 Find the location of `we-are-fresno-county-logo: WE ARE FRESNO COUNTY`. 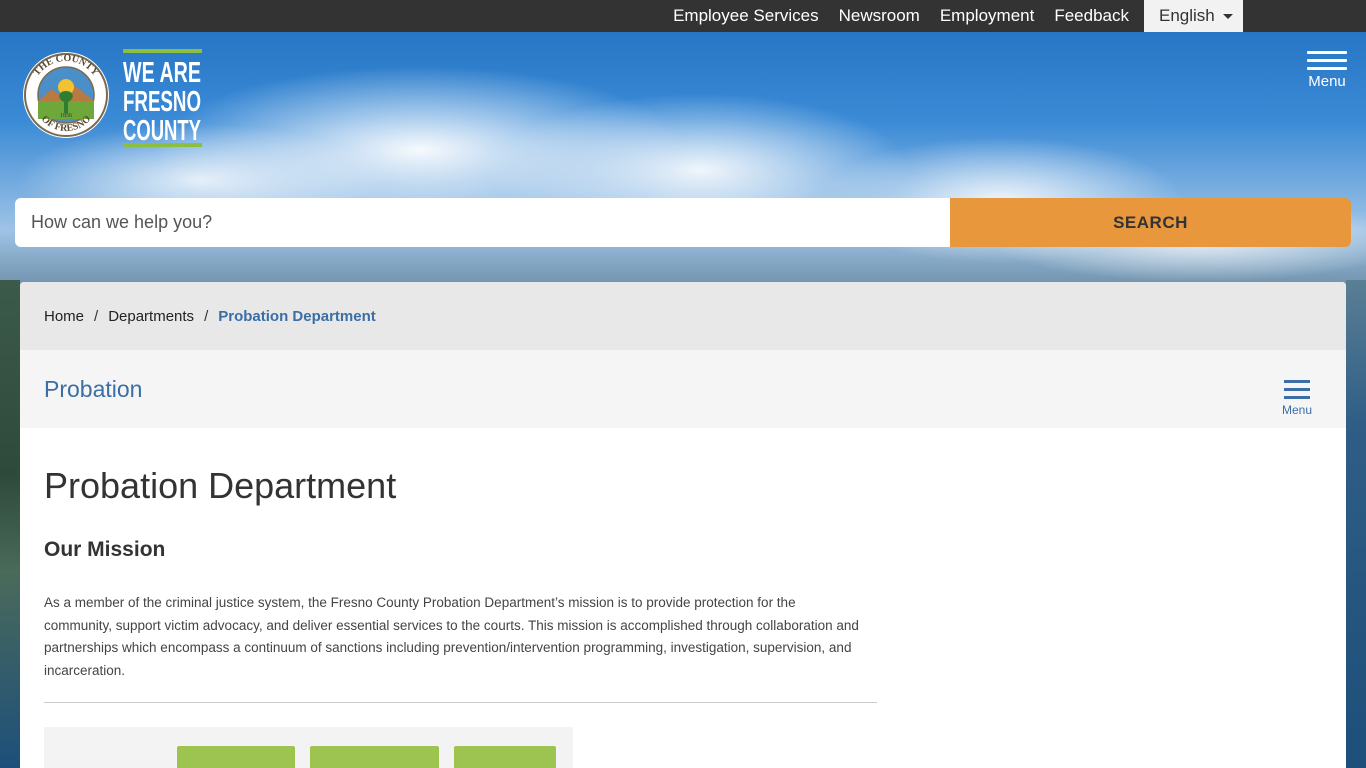

we-are-fresno-county-logo: WE ARE FRESNO COUNTY is located at coordinates (162, 98).